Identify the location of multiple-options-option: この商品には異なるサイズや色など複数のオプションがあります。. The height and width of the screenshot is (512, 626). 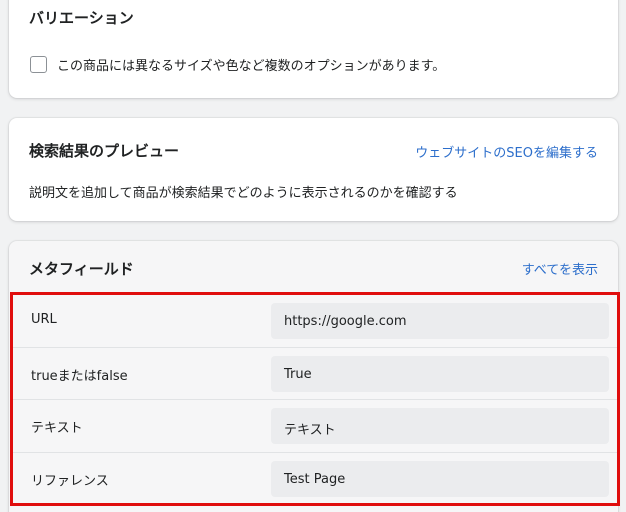
(237, 64).